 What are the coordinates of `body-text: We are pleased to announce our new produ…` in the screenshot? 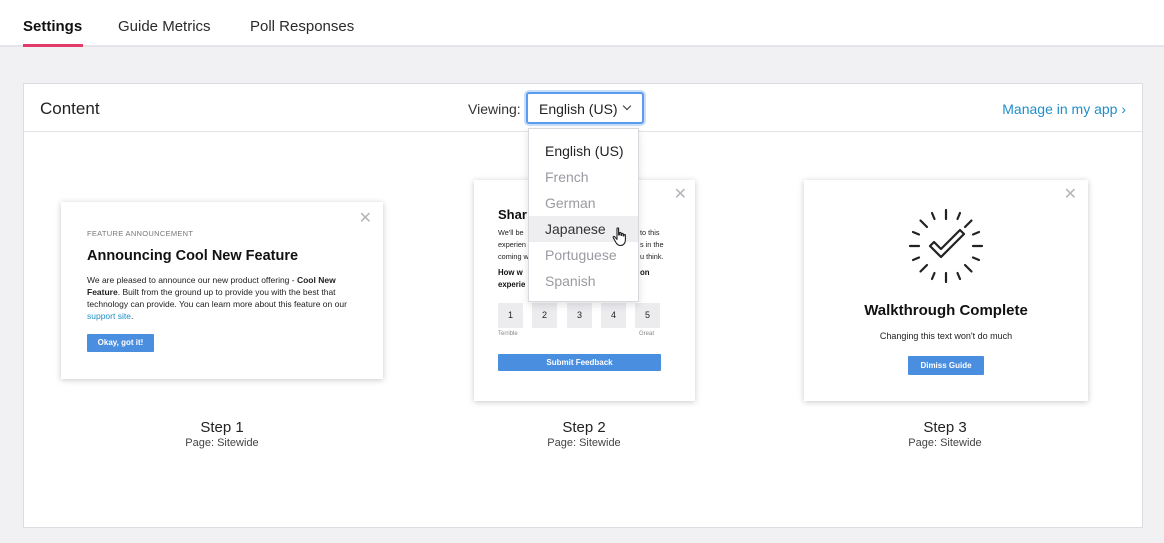 It's located at (192, 280).